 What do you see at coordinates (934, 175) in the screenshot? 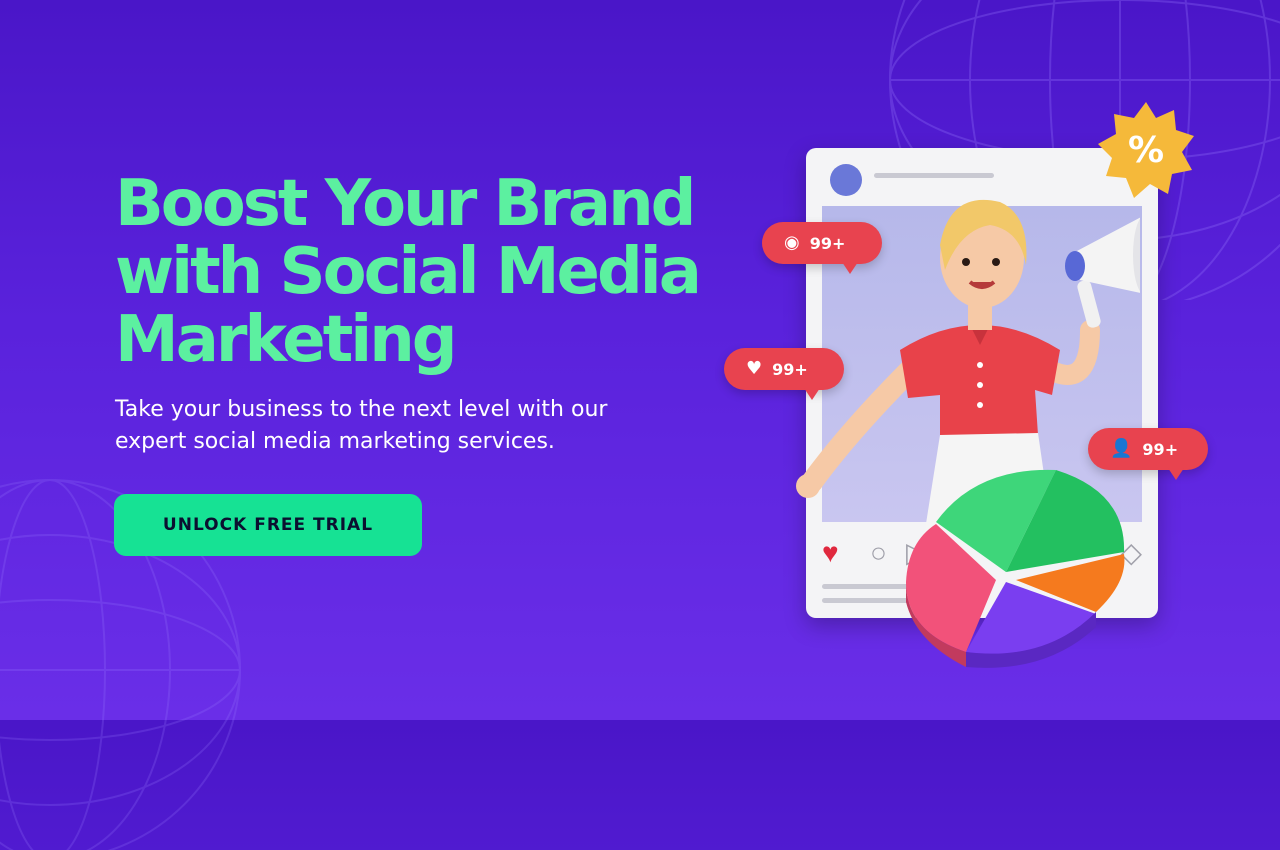
I see `post-header-line` at bounding box center [934, 175].